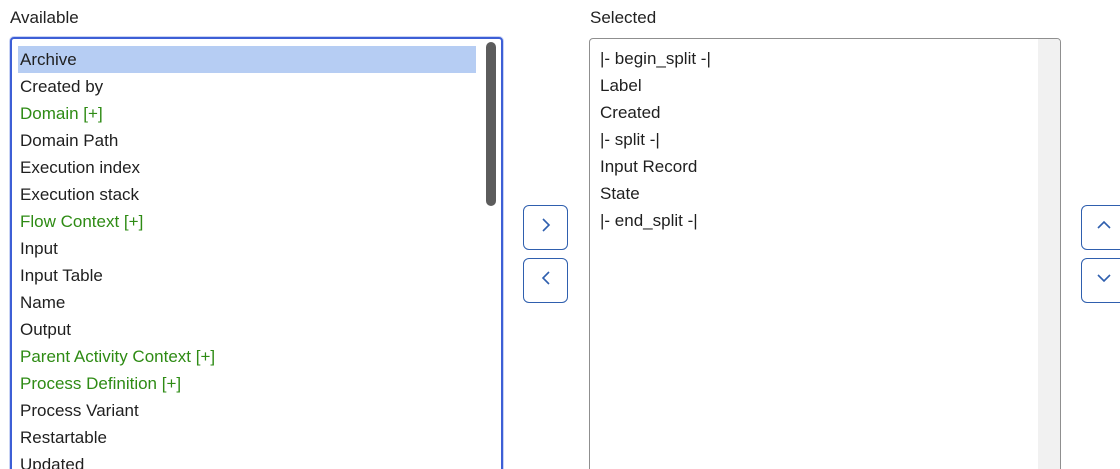 The image size is (1120, 469). What do you see at coordinates (247, 221) in the screenshot?
I see `available-option: Flow Context [+]` at bounding box center [247, 221].